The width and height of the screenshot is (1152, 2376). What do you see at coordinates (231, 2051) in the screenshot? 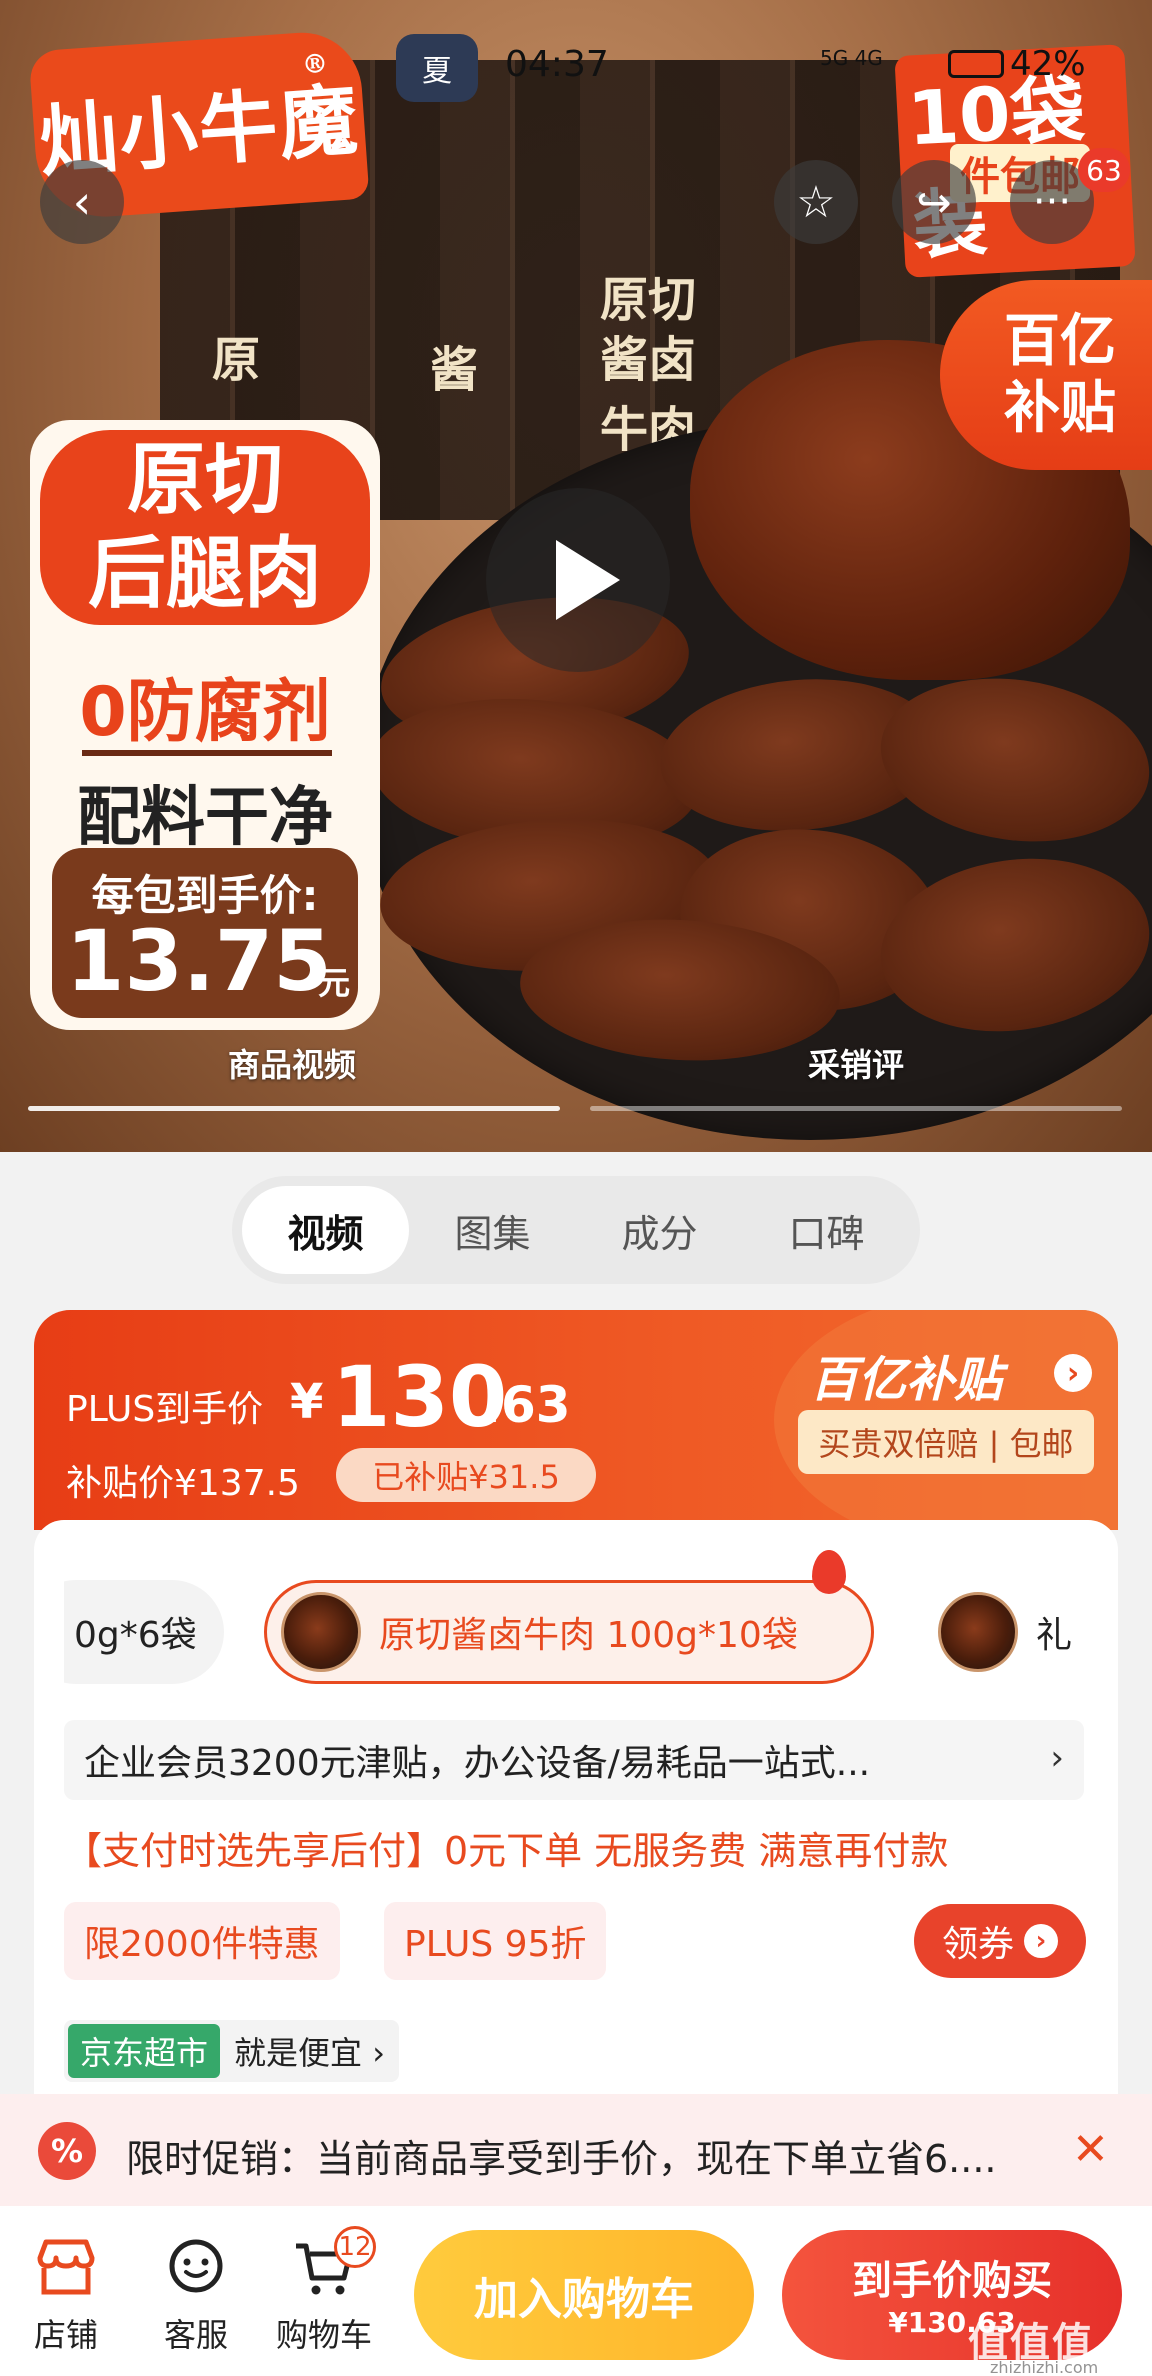
I see `jd-supermarket-row: 京东超市 就是便宜 ›` at bounding box center [231, 2051].